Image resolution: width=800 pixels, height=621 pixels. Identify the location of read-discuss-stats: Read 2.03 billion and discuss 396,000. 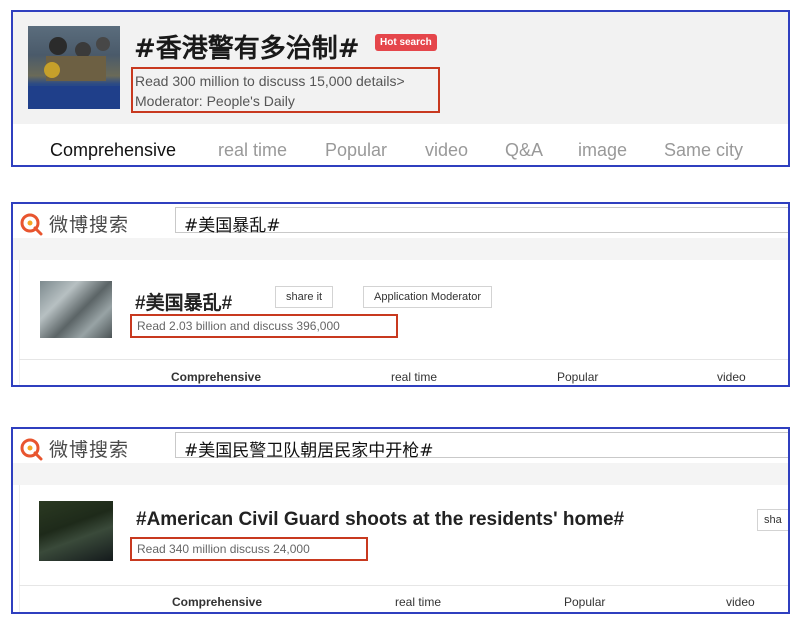
(238, 326).